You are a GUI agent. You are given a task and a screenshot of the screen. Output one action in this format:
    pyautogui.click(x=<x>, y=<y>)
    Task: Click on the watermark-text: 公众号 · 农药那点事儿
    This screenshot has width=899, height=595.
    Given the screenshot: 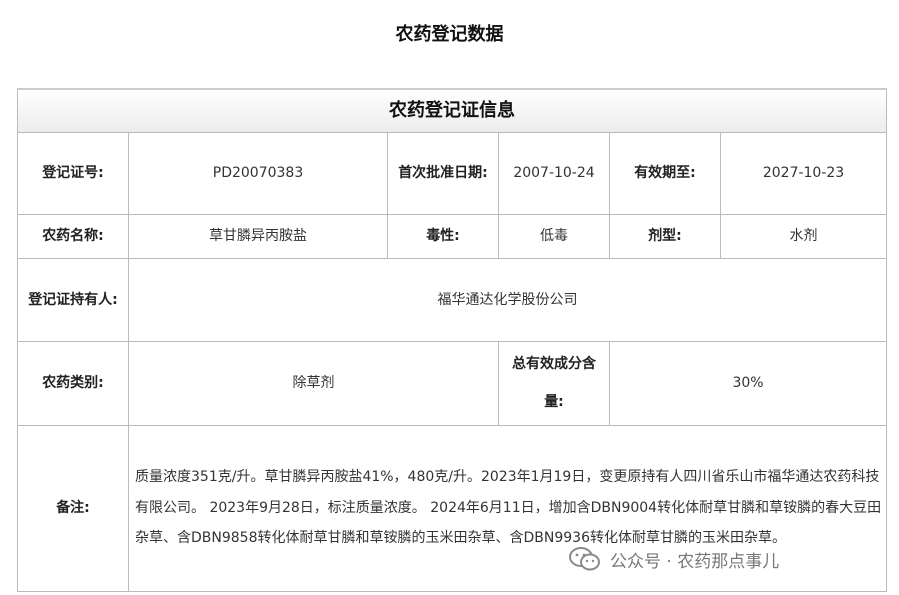 What is the action you would take?
    pyautogui.click(x=695, y=561)
    